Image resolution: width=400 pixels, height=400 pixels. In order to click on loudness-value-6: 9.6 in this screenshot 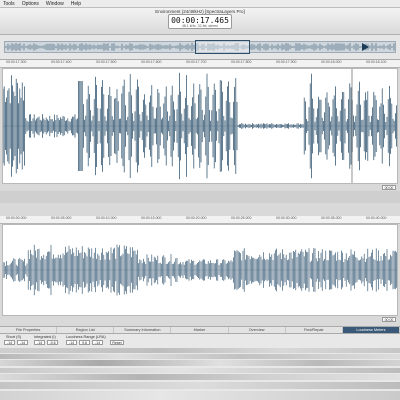, I will do `click(84, 342)`.